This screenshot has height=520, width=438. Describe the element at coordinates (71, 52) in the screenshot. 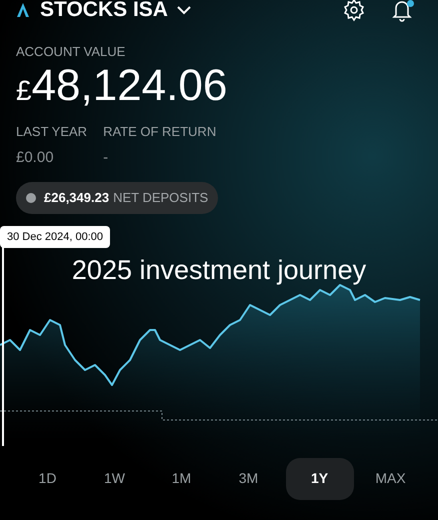

I see `account-value-label: ACCOUNT VALUE` at that location.